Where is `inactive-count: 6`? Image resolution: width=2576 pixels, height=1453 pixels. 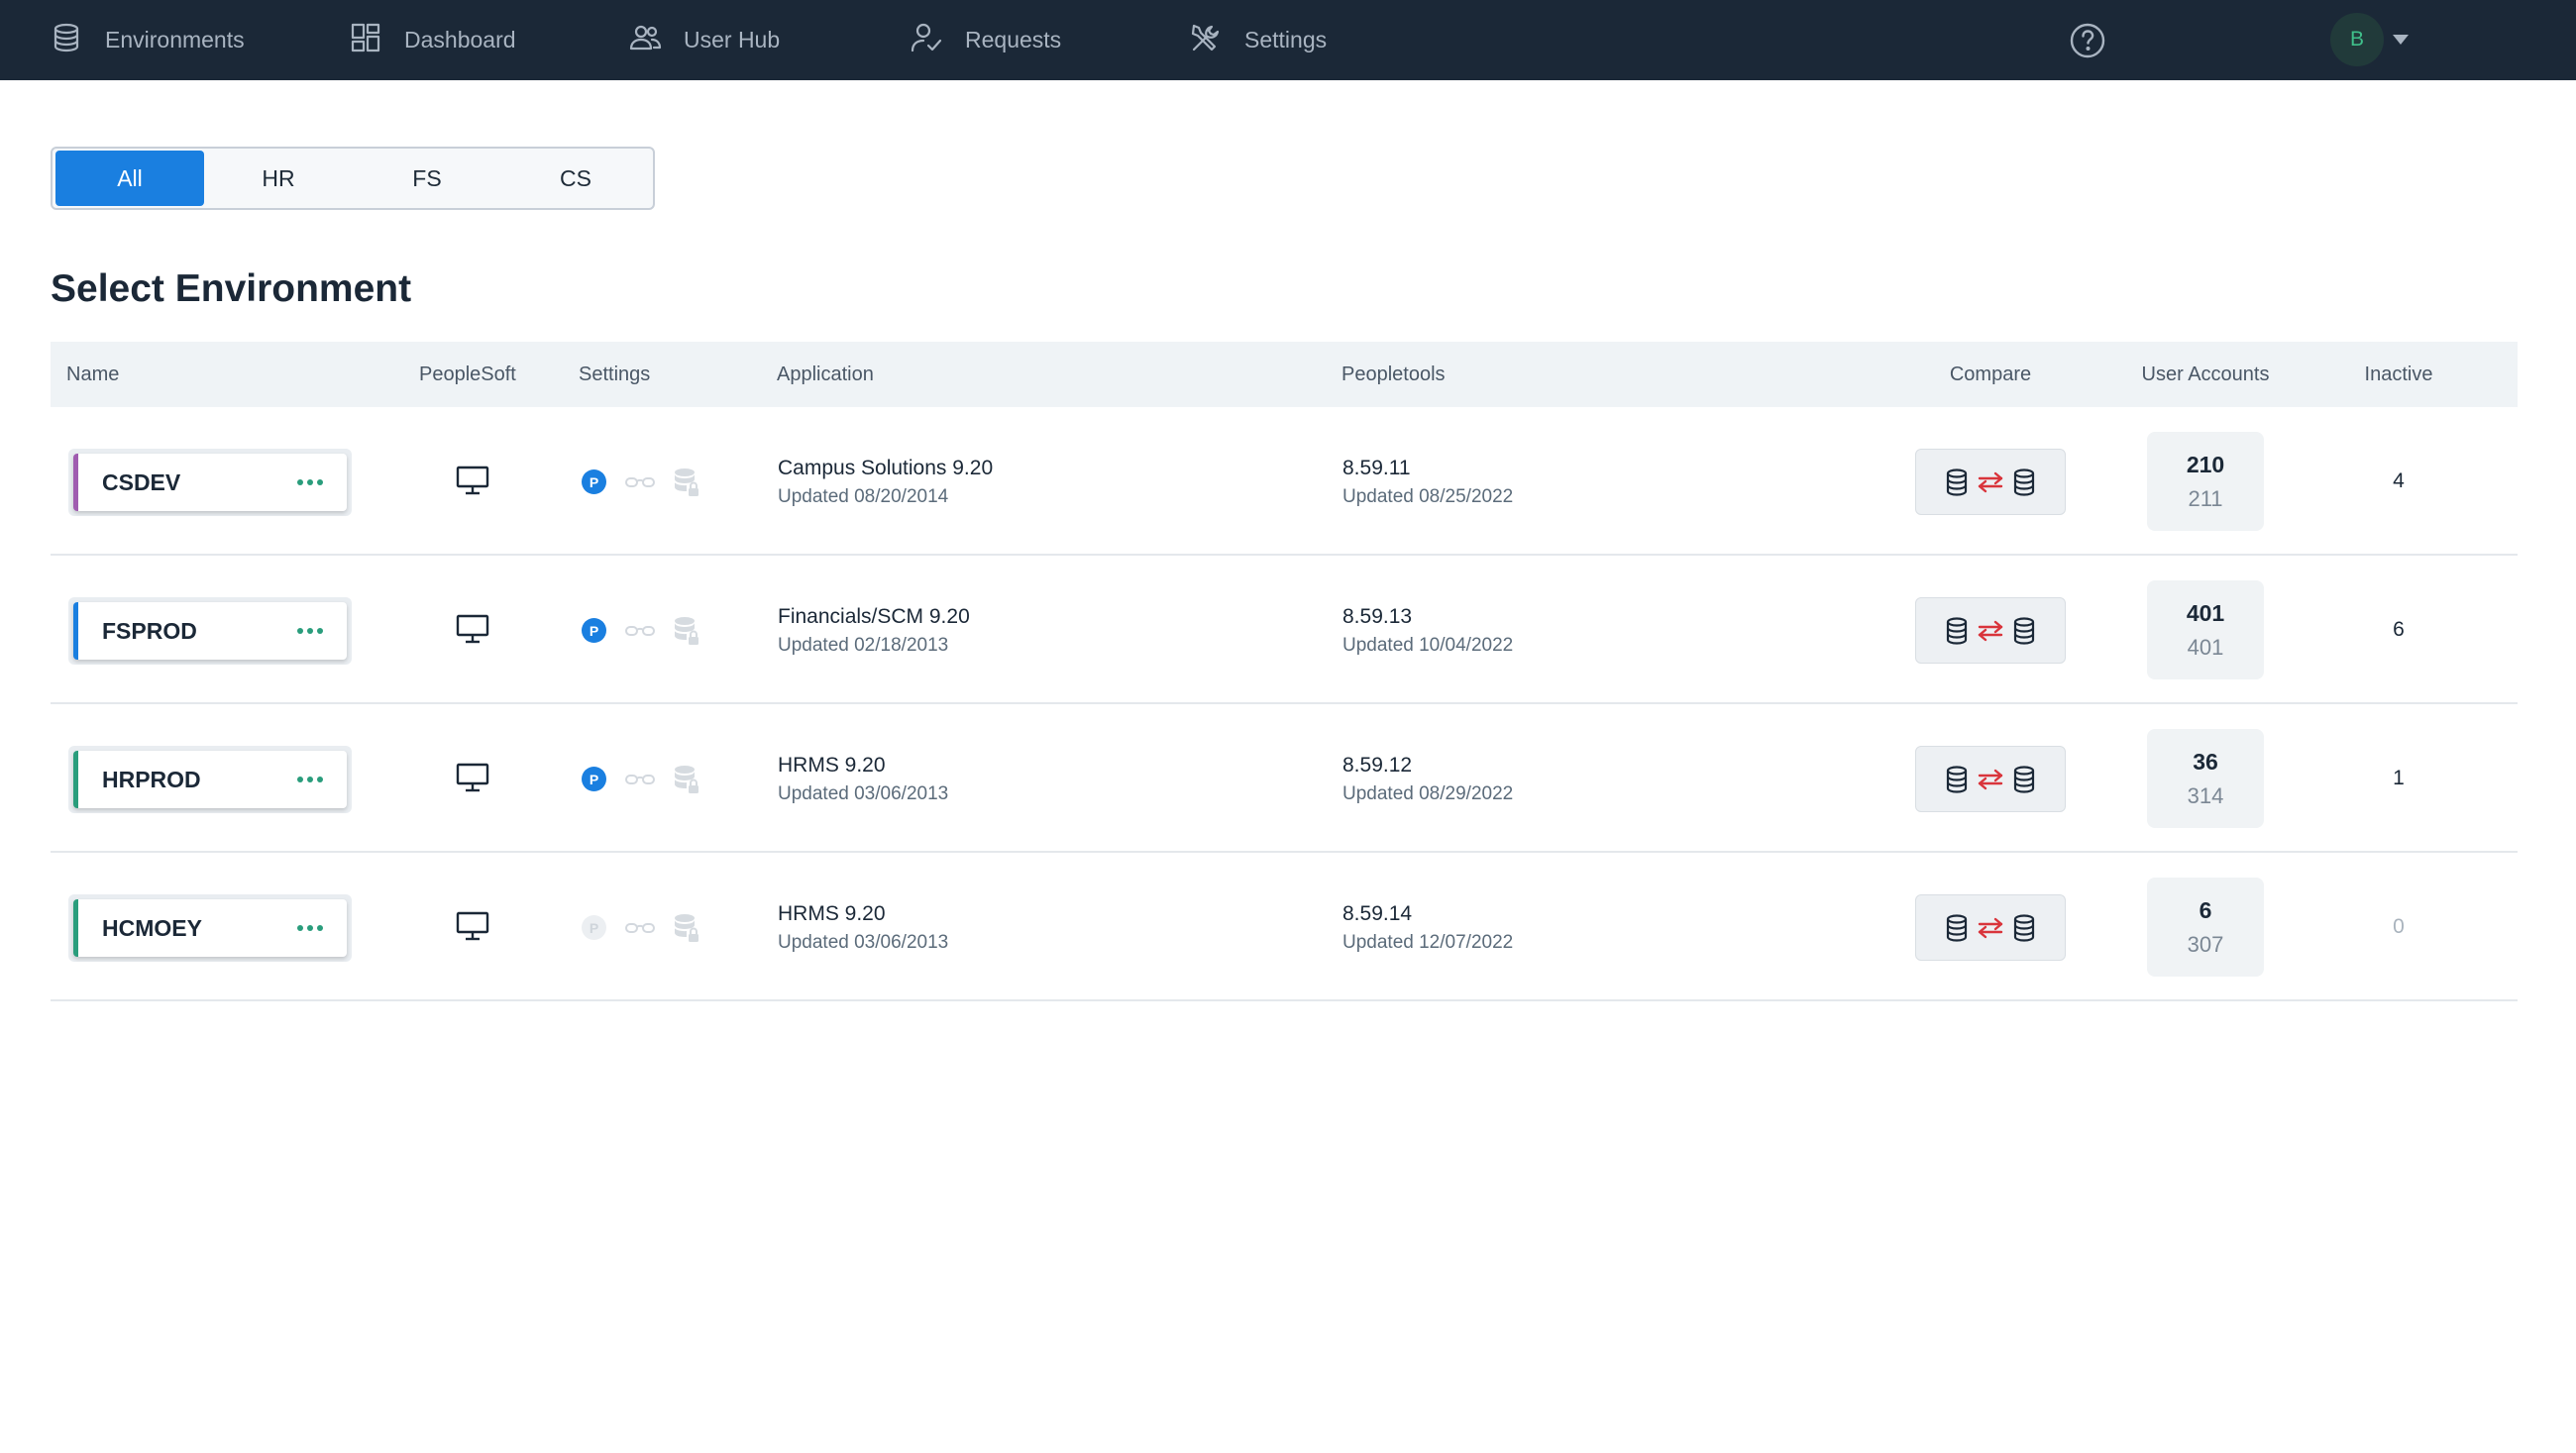 inactive-count: 6 is located at coordinates (2399, 629).